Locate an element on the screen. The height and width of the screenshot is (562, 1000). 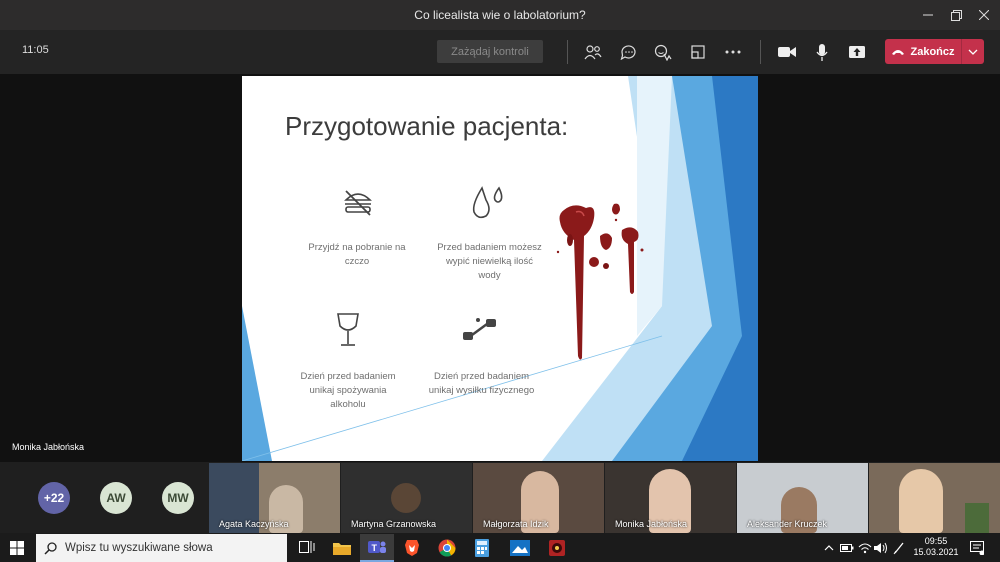
end-call-label: Zakończ is located at coordinates (932, 51).